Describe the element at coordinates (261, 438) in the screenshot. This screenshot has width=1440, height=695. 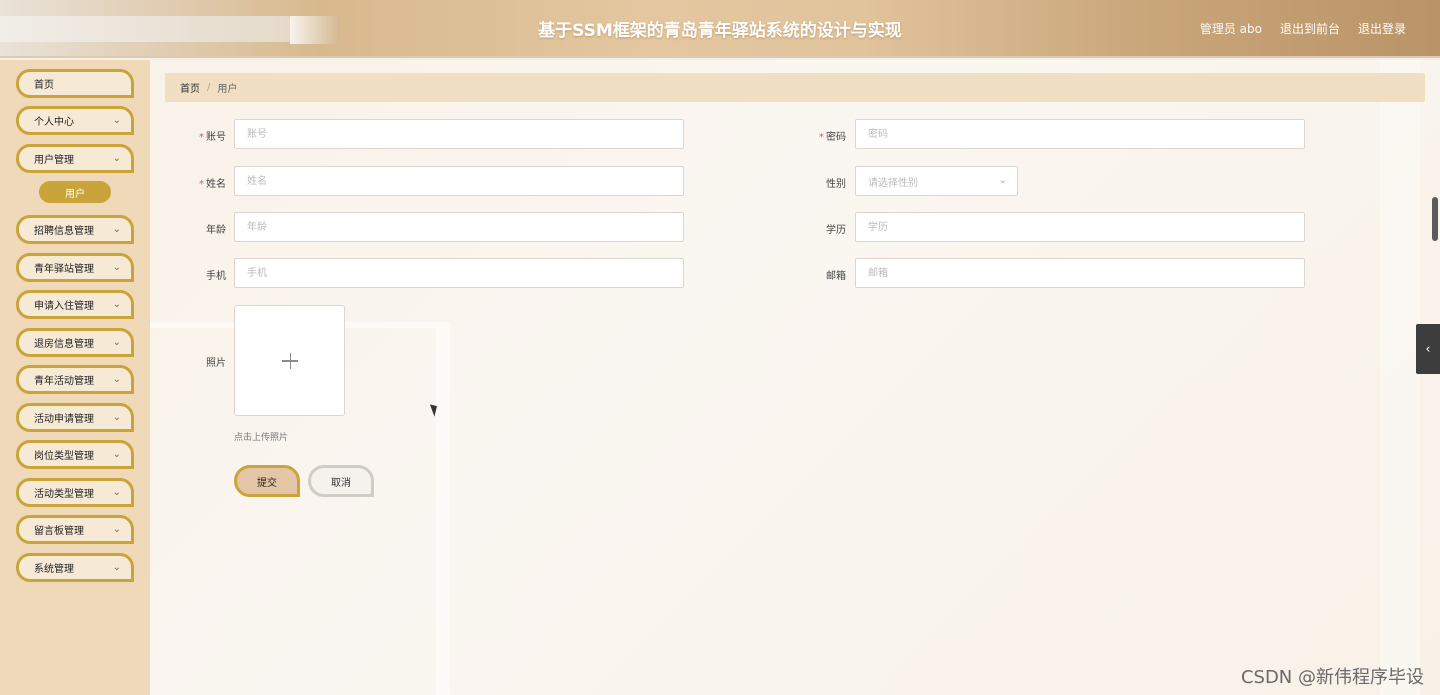
I see `upload-tip: 点击上传照片` at that location.